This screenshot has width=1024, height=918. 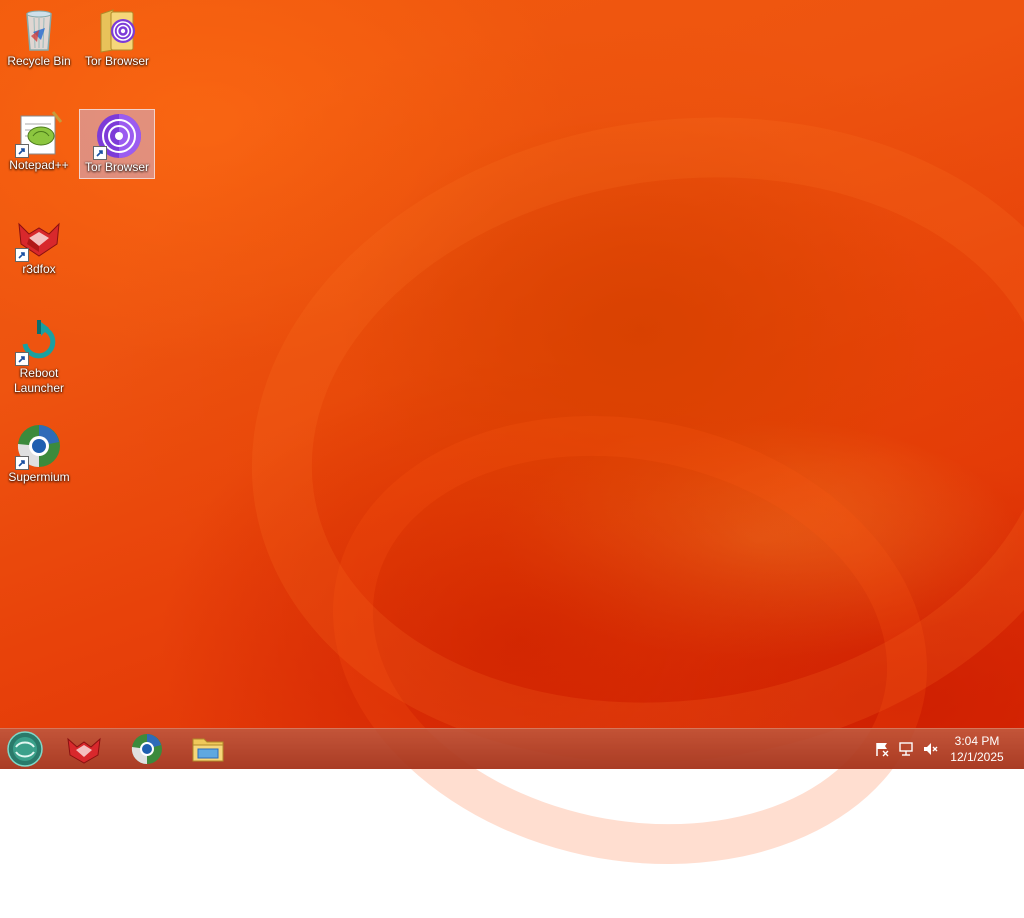 I want to click on desktop-icon-notepad-plus-plus: Notepad++, so click(x=39, y=144).